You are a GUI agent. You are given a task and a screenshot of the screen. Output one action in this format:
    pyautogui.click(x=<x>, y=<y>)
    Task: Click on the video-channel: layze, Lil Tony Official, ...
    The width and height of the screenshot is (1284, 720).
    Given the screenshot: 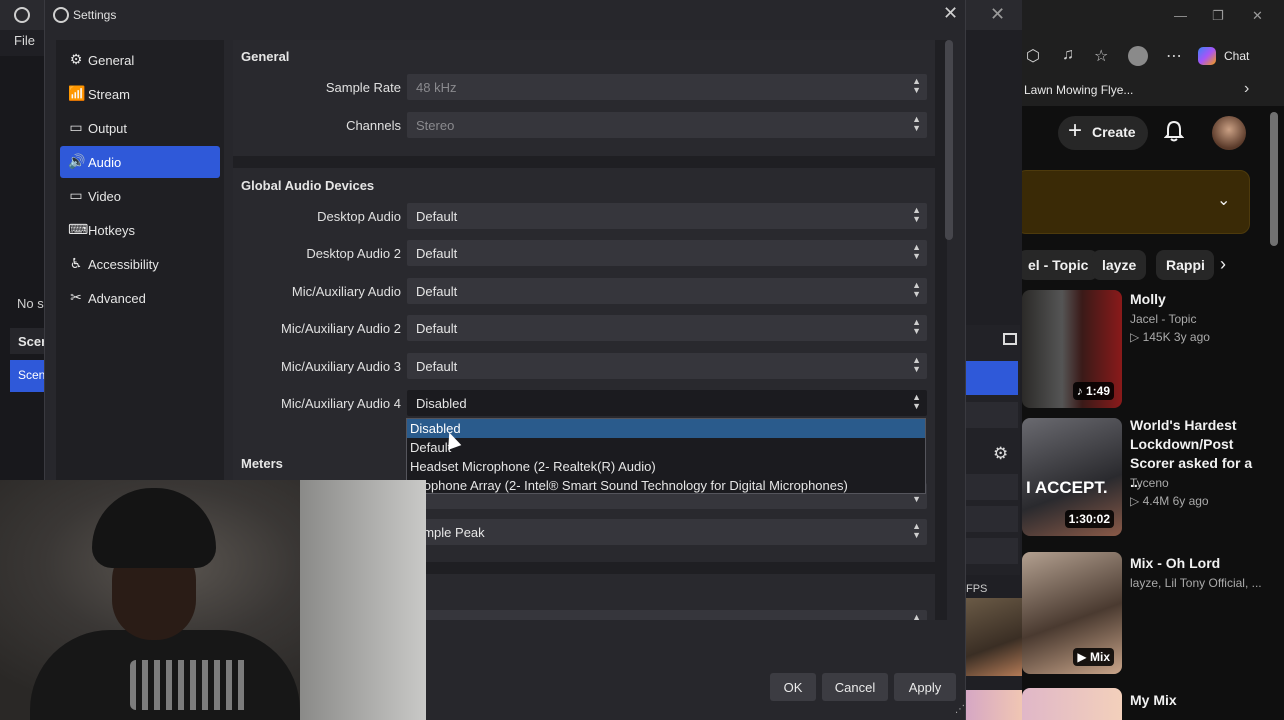 What is the action you would take?
    pyautogui.click(x=1196, y=583)
    